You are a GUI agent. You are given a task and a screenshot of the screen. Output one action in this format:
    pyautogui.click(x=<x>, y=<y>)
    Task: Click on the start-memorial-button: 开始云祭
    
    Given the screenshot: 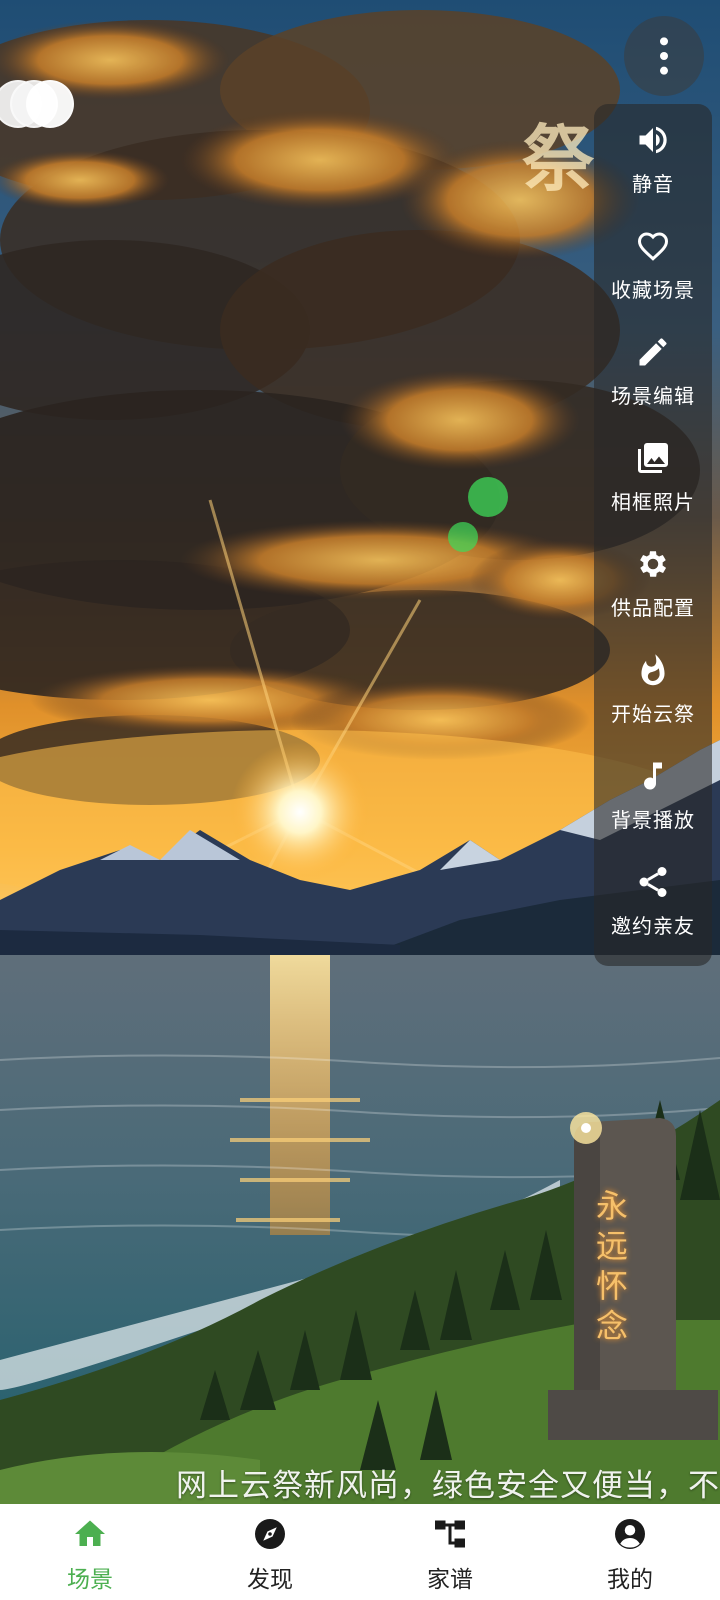 What is the action you would take?
    pyautogui.click(x=653, y=700)
    